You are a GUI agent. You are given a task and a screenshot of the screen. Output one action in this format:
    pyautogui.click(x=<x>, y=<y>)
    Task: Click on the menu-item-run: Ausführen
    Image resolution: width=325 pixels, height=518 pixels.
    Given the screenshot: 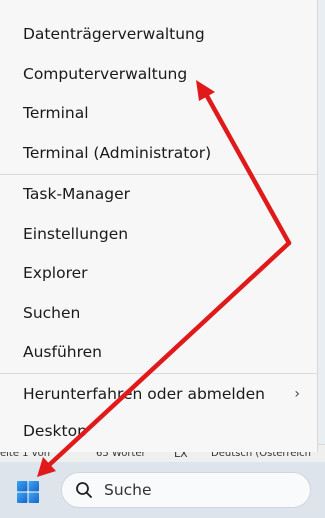 What is the action you would take?
    pyautogui.click(x=159, y=352)
    